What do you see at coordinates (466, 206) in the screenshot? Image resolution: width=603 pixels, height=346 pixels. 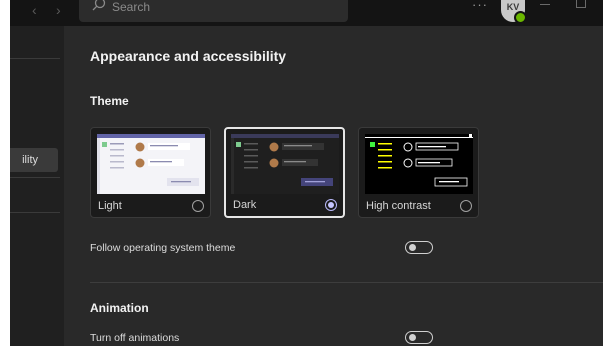 I see `radio-high-contrast` at bounding box center [466, 206].